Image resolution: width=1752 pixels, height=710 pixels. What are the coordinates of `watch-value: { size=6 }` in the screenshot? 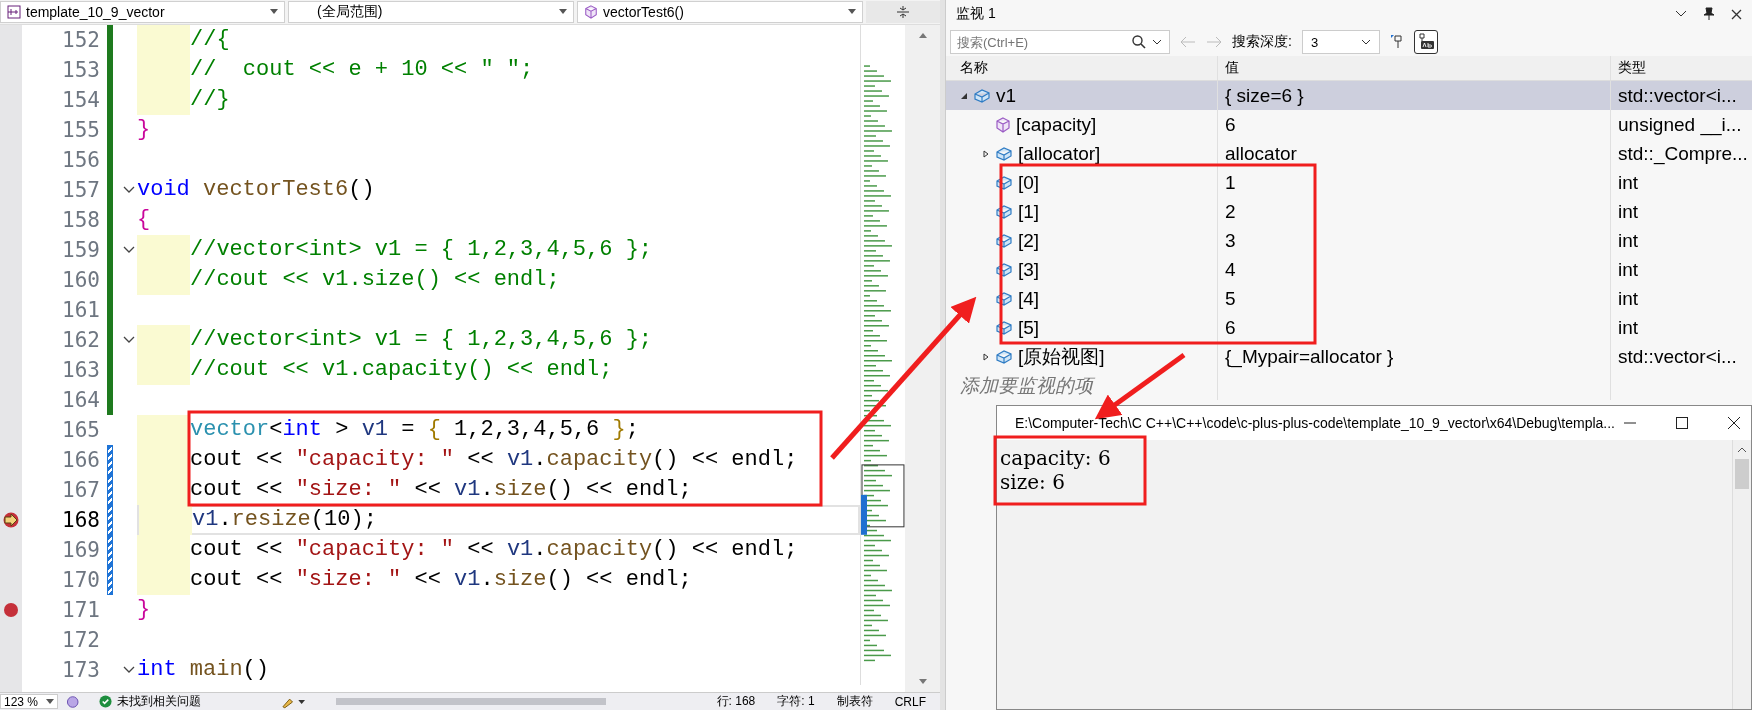 It's located at (1264, 95).